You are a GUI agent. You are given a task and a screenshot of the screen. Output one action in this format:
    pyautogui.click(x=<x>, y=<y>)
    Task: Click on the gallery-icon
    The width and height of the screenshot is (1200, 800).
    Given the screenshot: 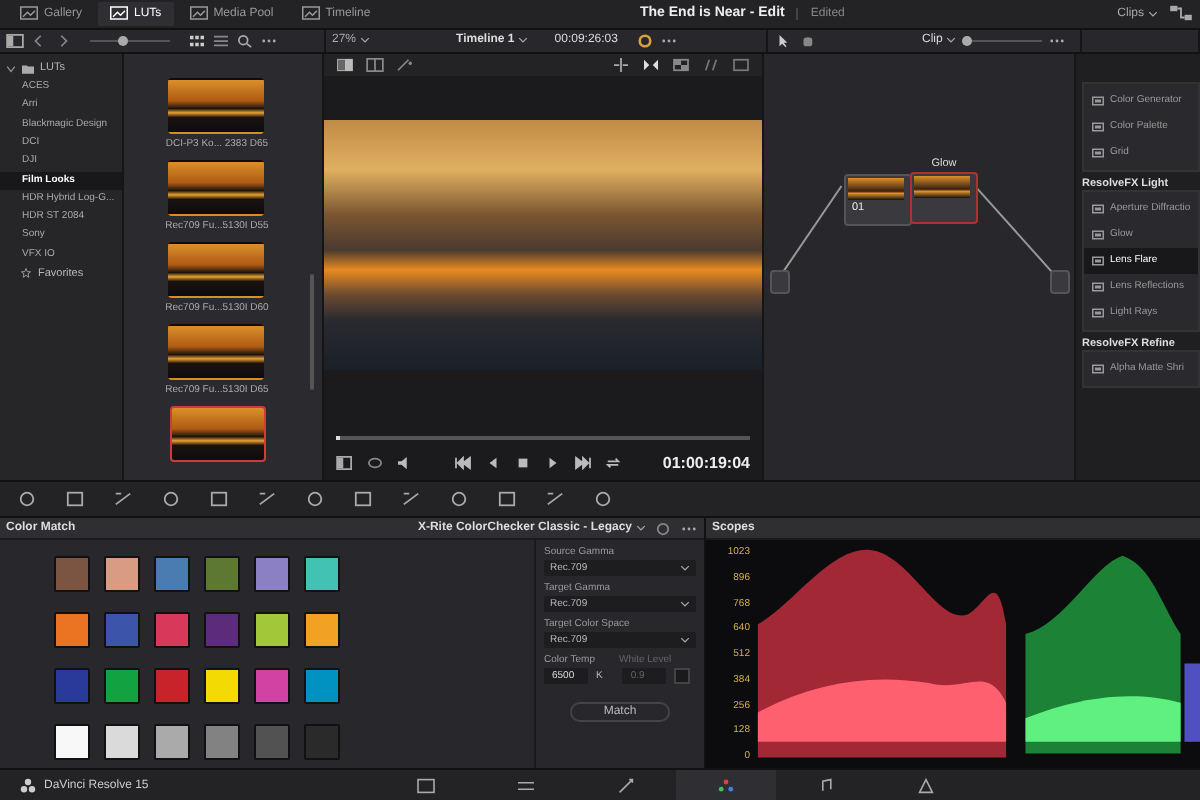 What is the action you would take?
    pyautogui.click(x=29, y=13)
    